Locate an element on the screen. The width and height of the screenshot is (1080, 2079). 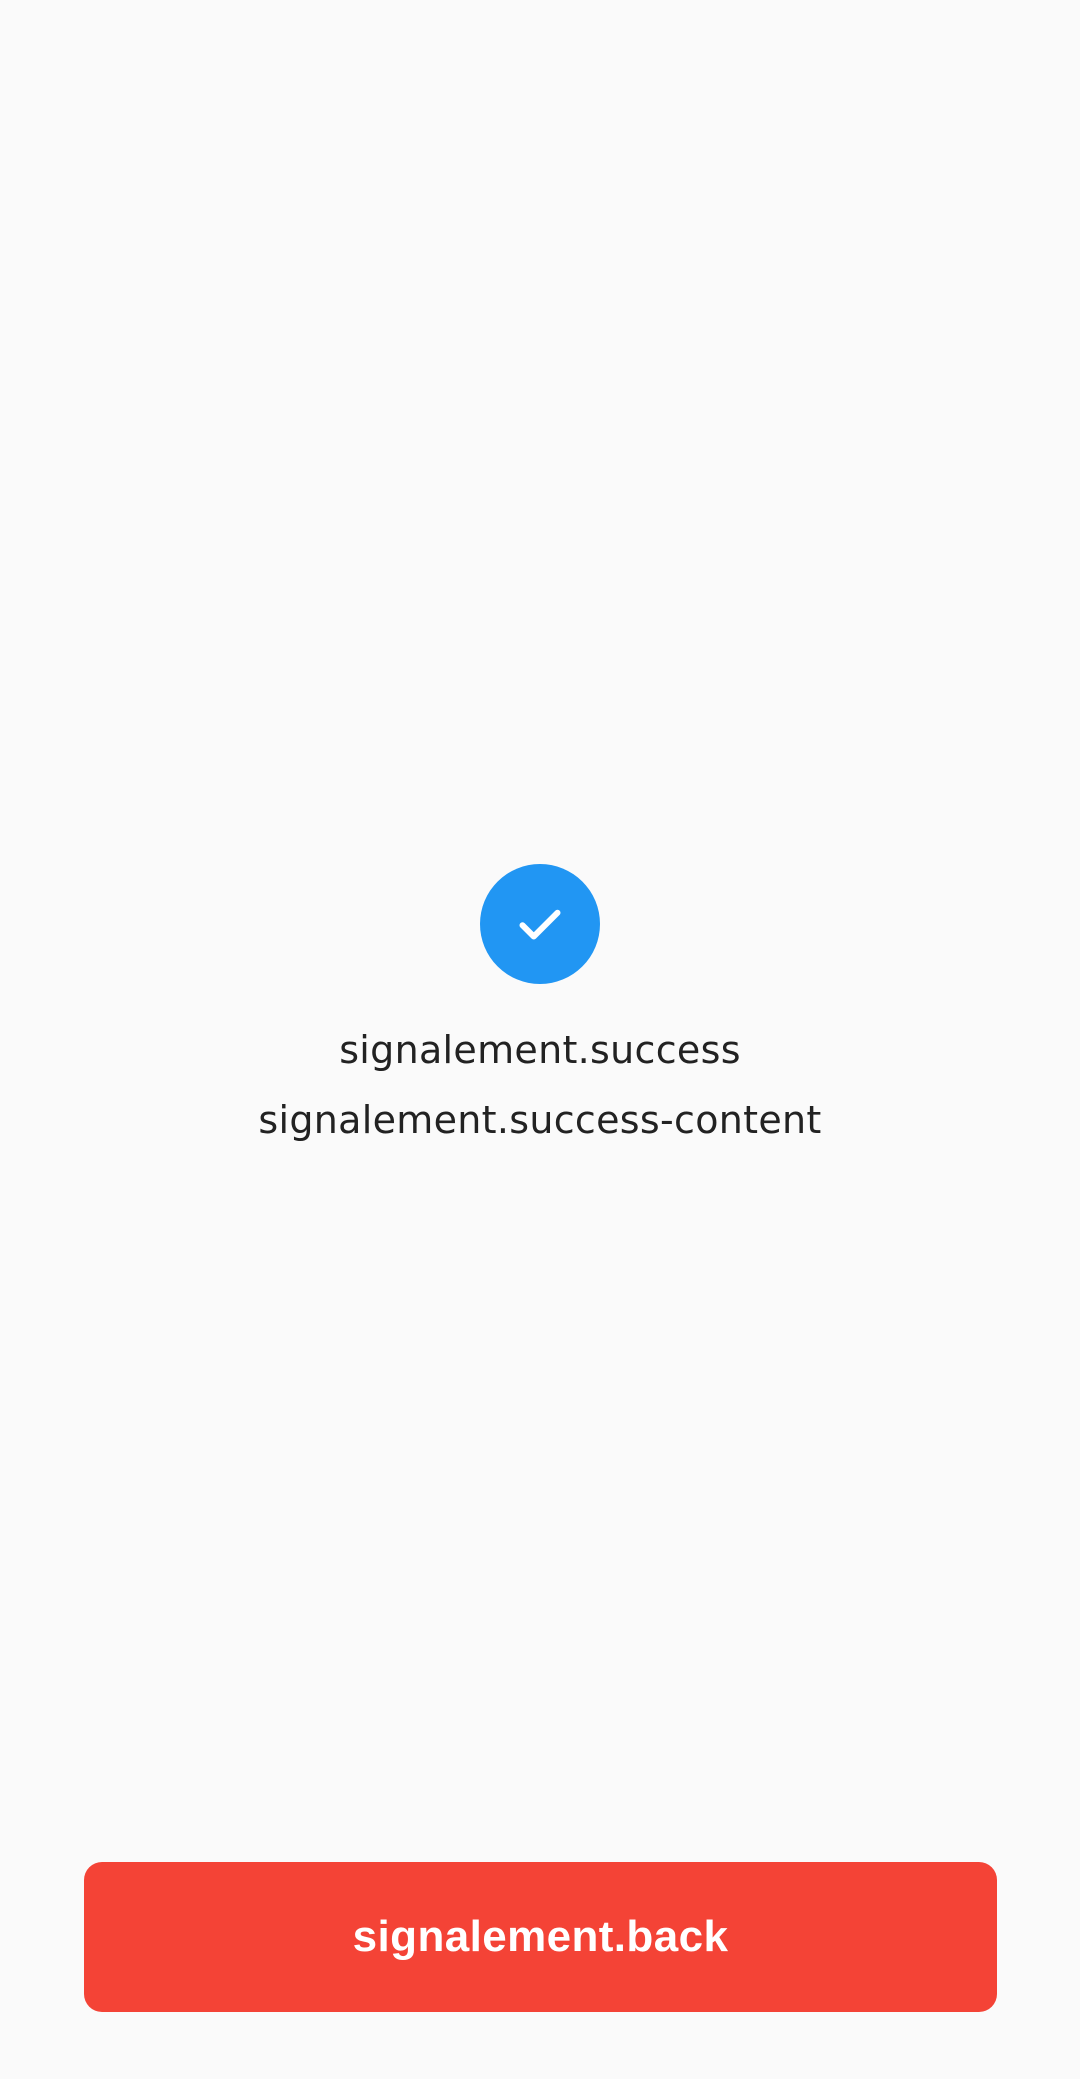
back-button-label: signalement.back is located at coordinates (540, 1936).